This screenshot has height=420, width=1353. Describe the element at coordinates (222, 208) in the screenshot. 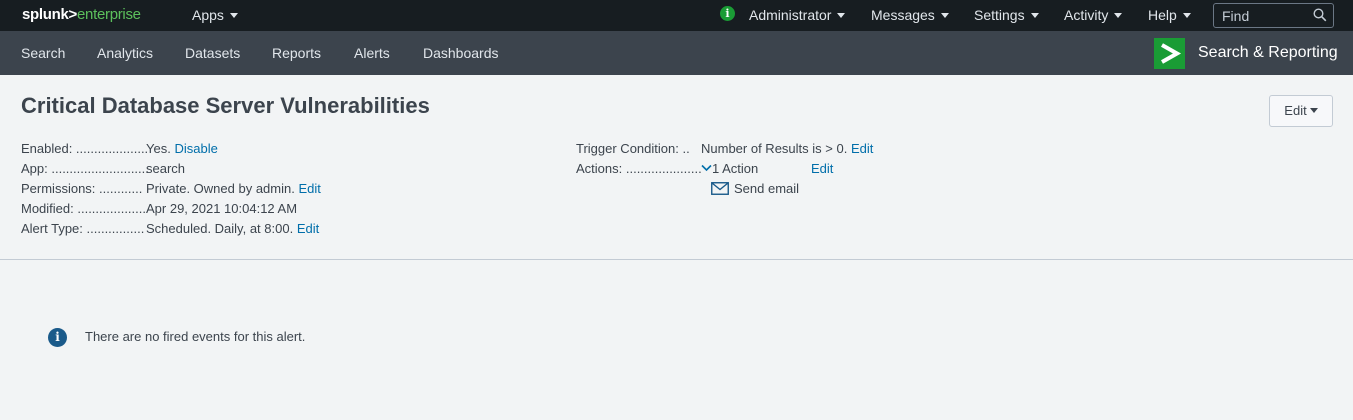

I see `modified-value: Apr 29, 2021 10:04:12 AM` at that location.